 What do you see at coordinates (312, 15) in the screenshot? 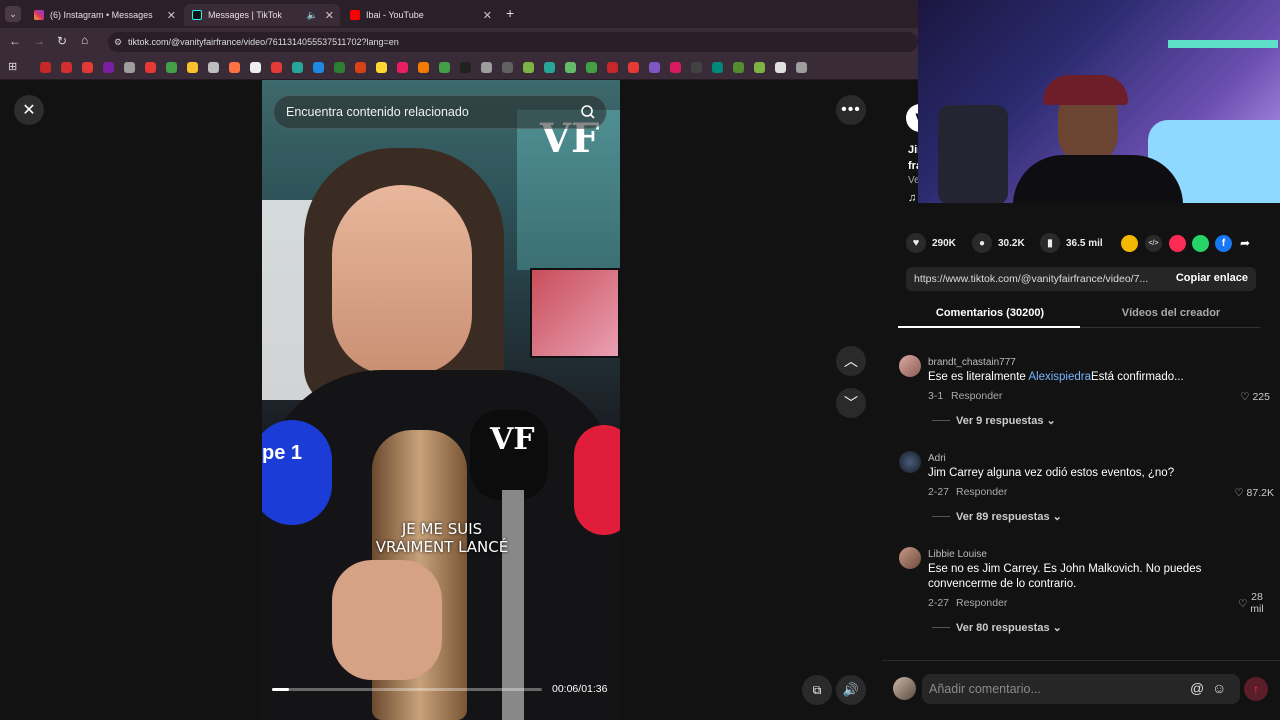
I see `speaker-icon: 🔈` at bounding box center [312, 15].